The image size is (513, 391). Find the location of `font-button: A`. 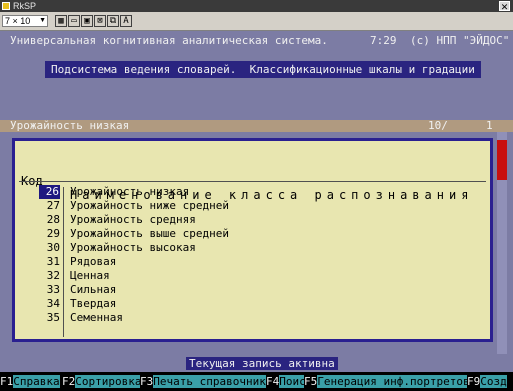

font-button: A is located at coordinates (126, 21).